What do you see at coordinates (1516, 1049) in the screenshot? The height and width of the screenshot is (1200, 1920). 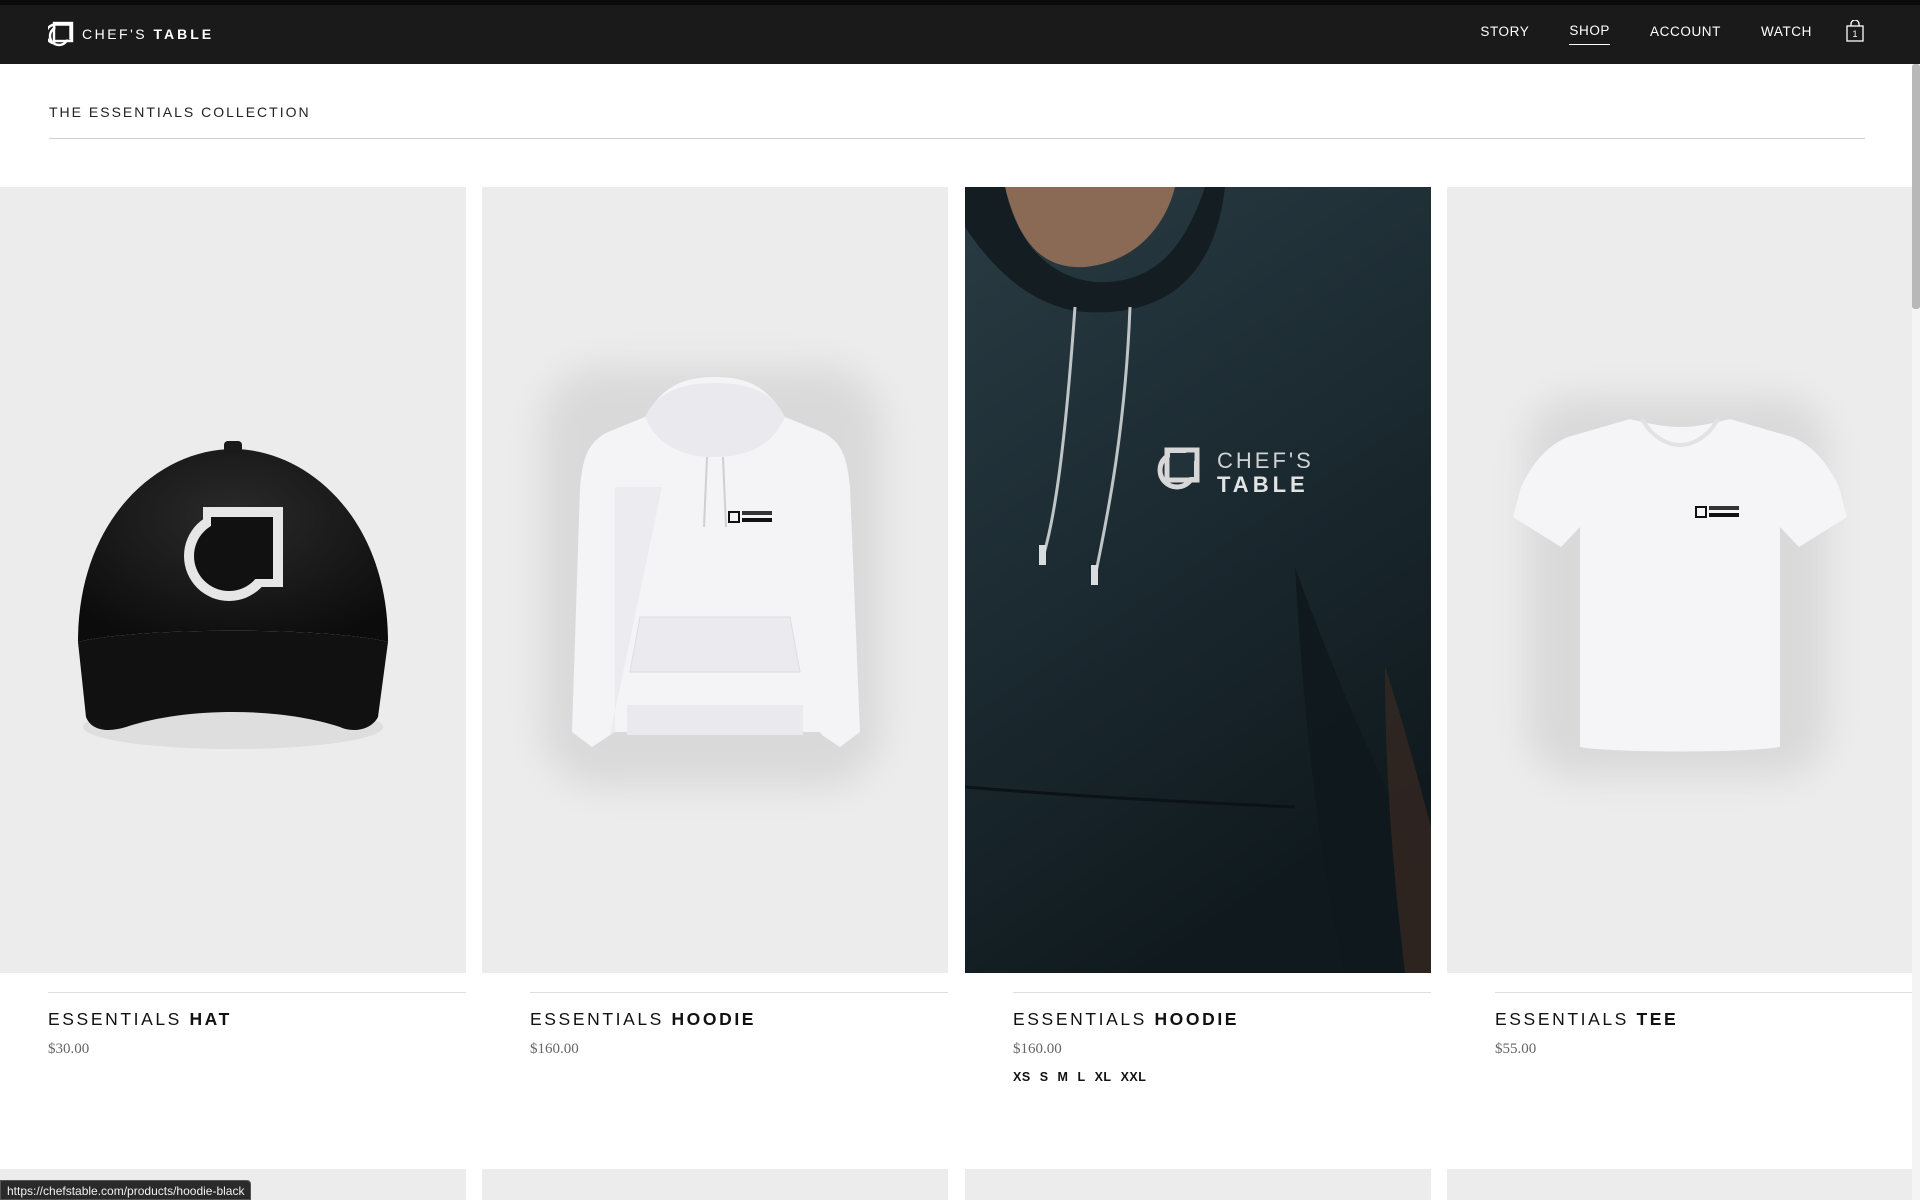 I see `product-price: $55.00` at bounding box center [1516, 1049].